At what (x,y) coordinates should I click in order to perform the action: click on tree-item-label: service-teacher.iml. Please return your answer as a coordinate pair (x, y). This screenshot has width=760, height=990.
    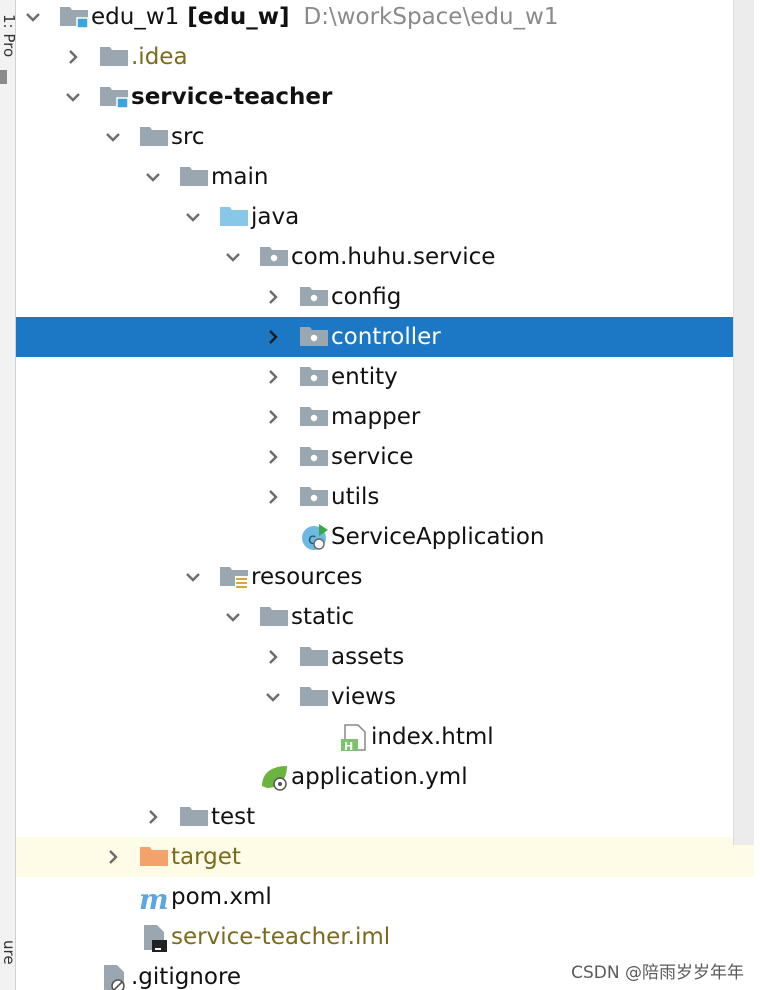
    Looking at the image, I should click on (281, 937).